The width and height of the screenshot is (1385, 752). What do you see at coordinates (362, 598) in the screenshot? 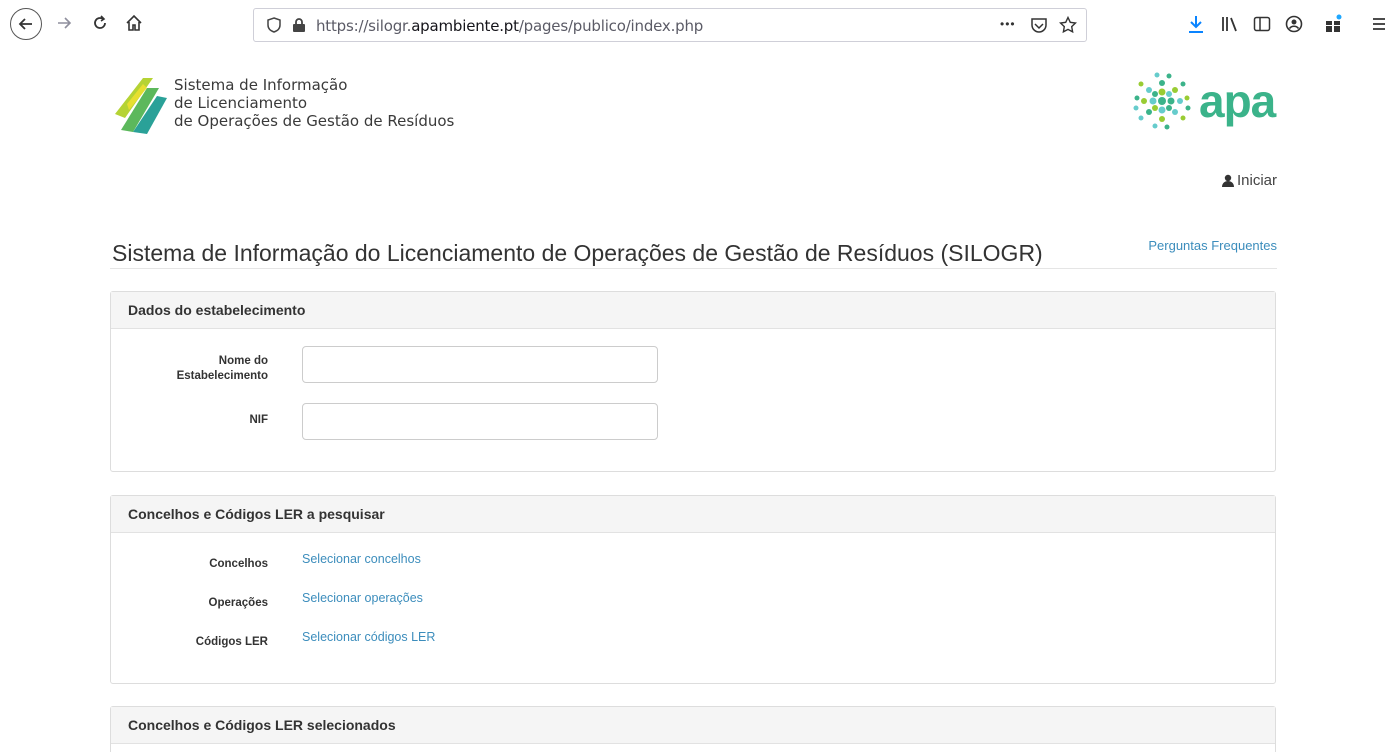
I see `select-operacoes-link: Selecionar operações` at bounding box center [362, 598].